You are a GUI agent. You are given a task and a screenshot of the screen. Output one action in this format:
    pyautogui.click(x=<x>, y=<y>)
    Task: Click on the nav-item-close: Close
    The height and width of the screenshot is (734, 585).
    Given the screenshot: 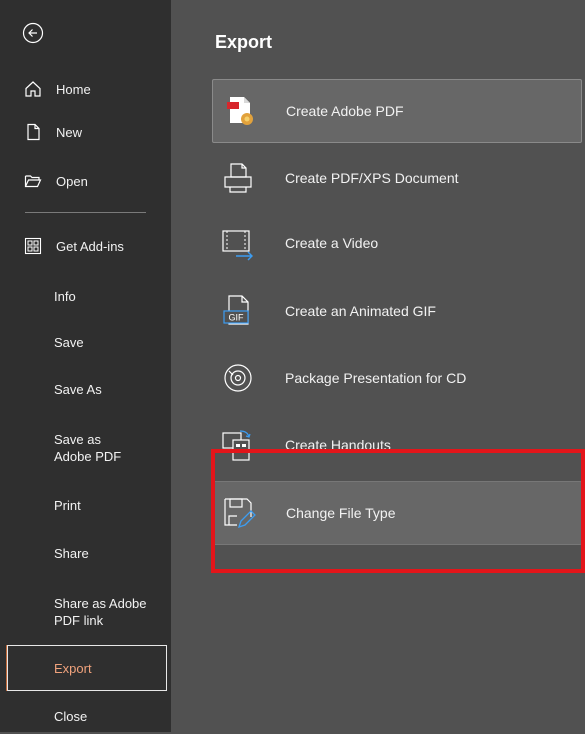 What is the action you would take?
    pyautogui.click(x=85, y=716)
    